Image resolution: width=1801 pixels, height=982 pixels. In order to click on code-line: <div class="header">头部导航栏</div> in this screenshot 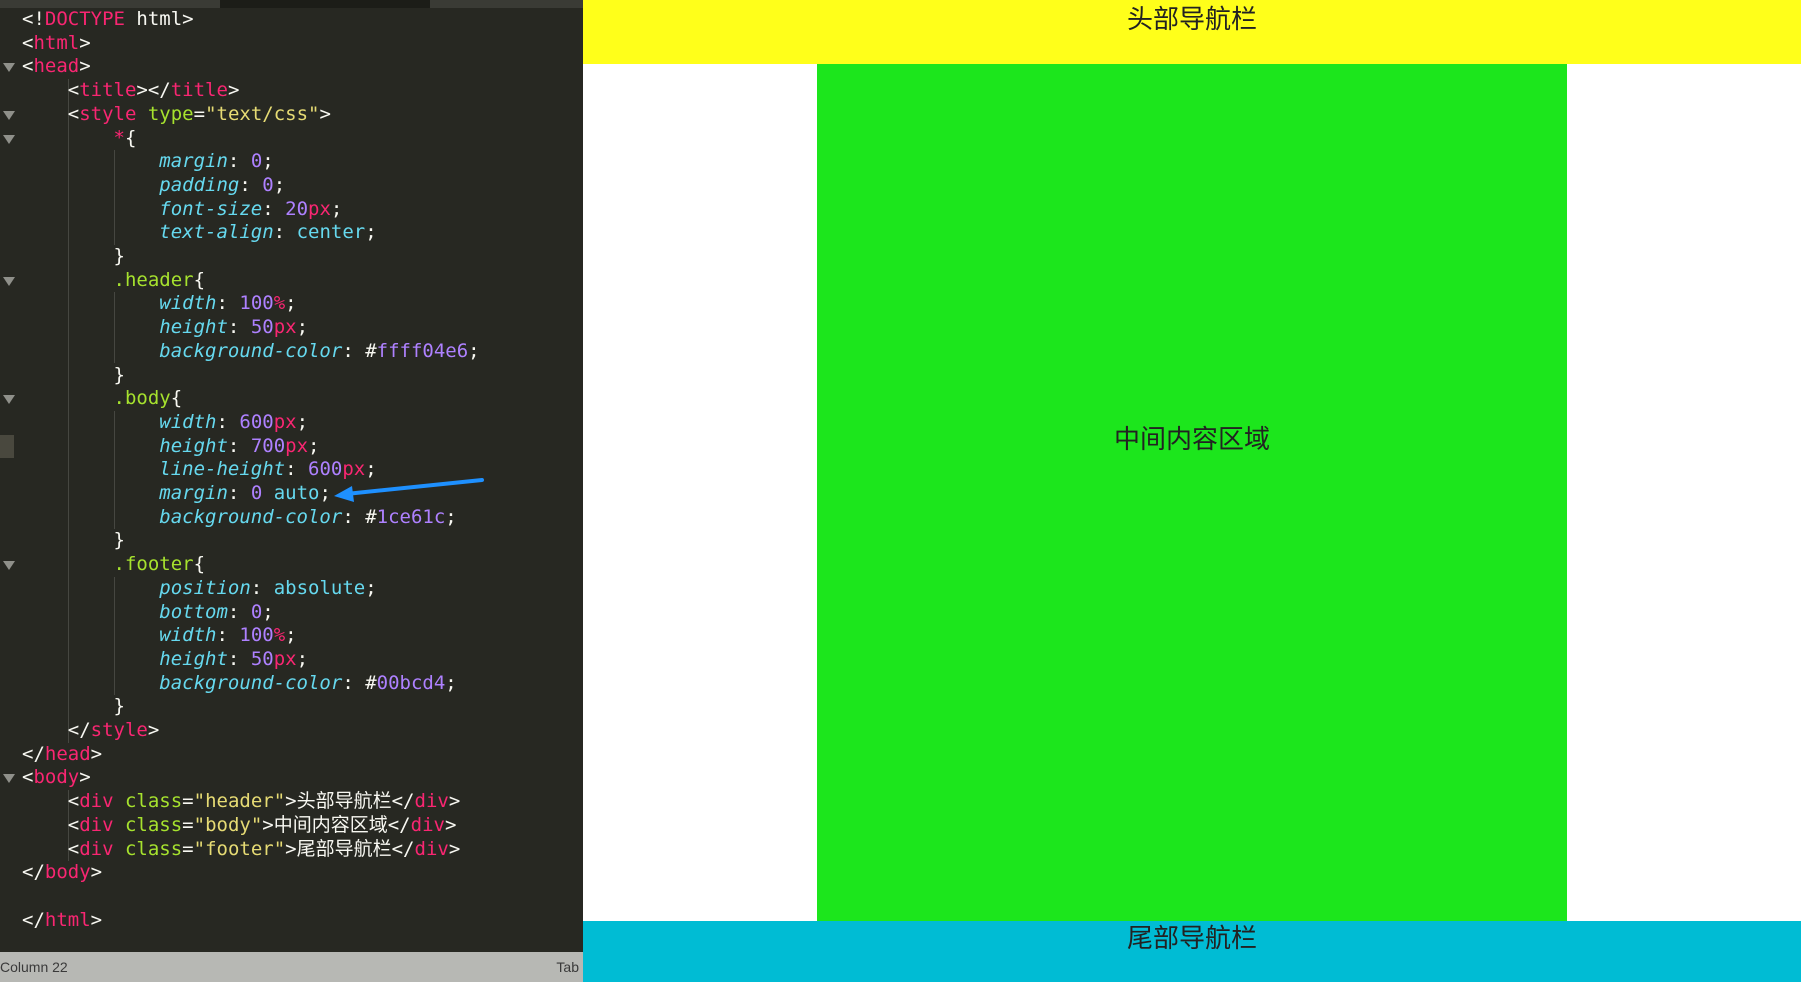, I will do `click(291, 802)`.